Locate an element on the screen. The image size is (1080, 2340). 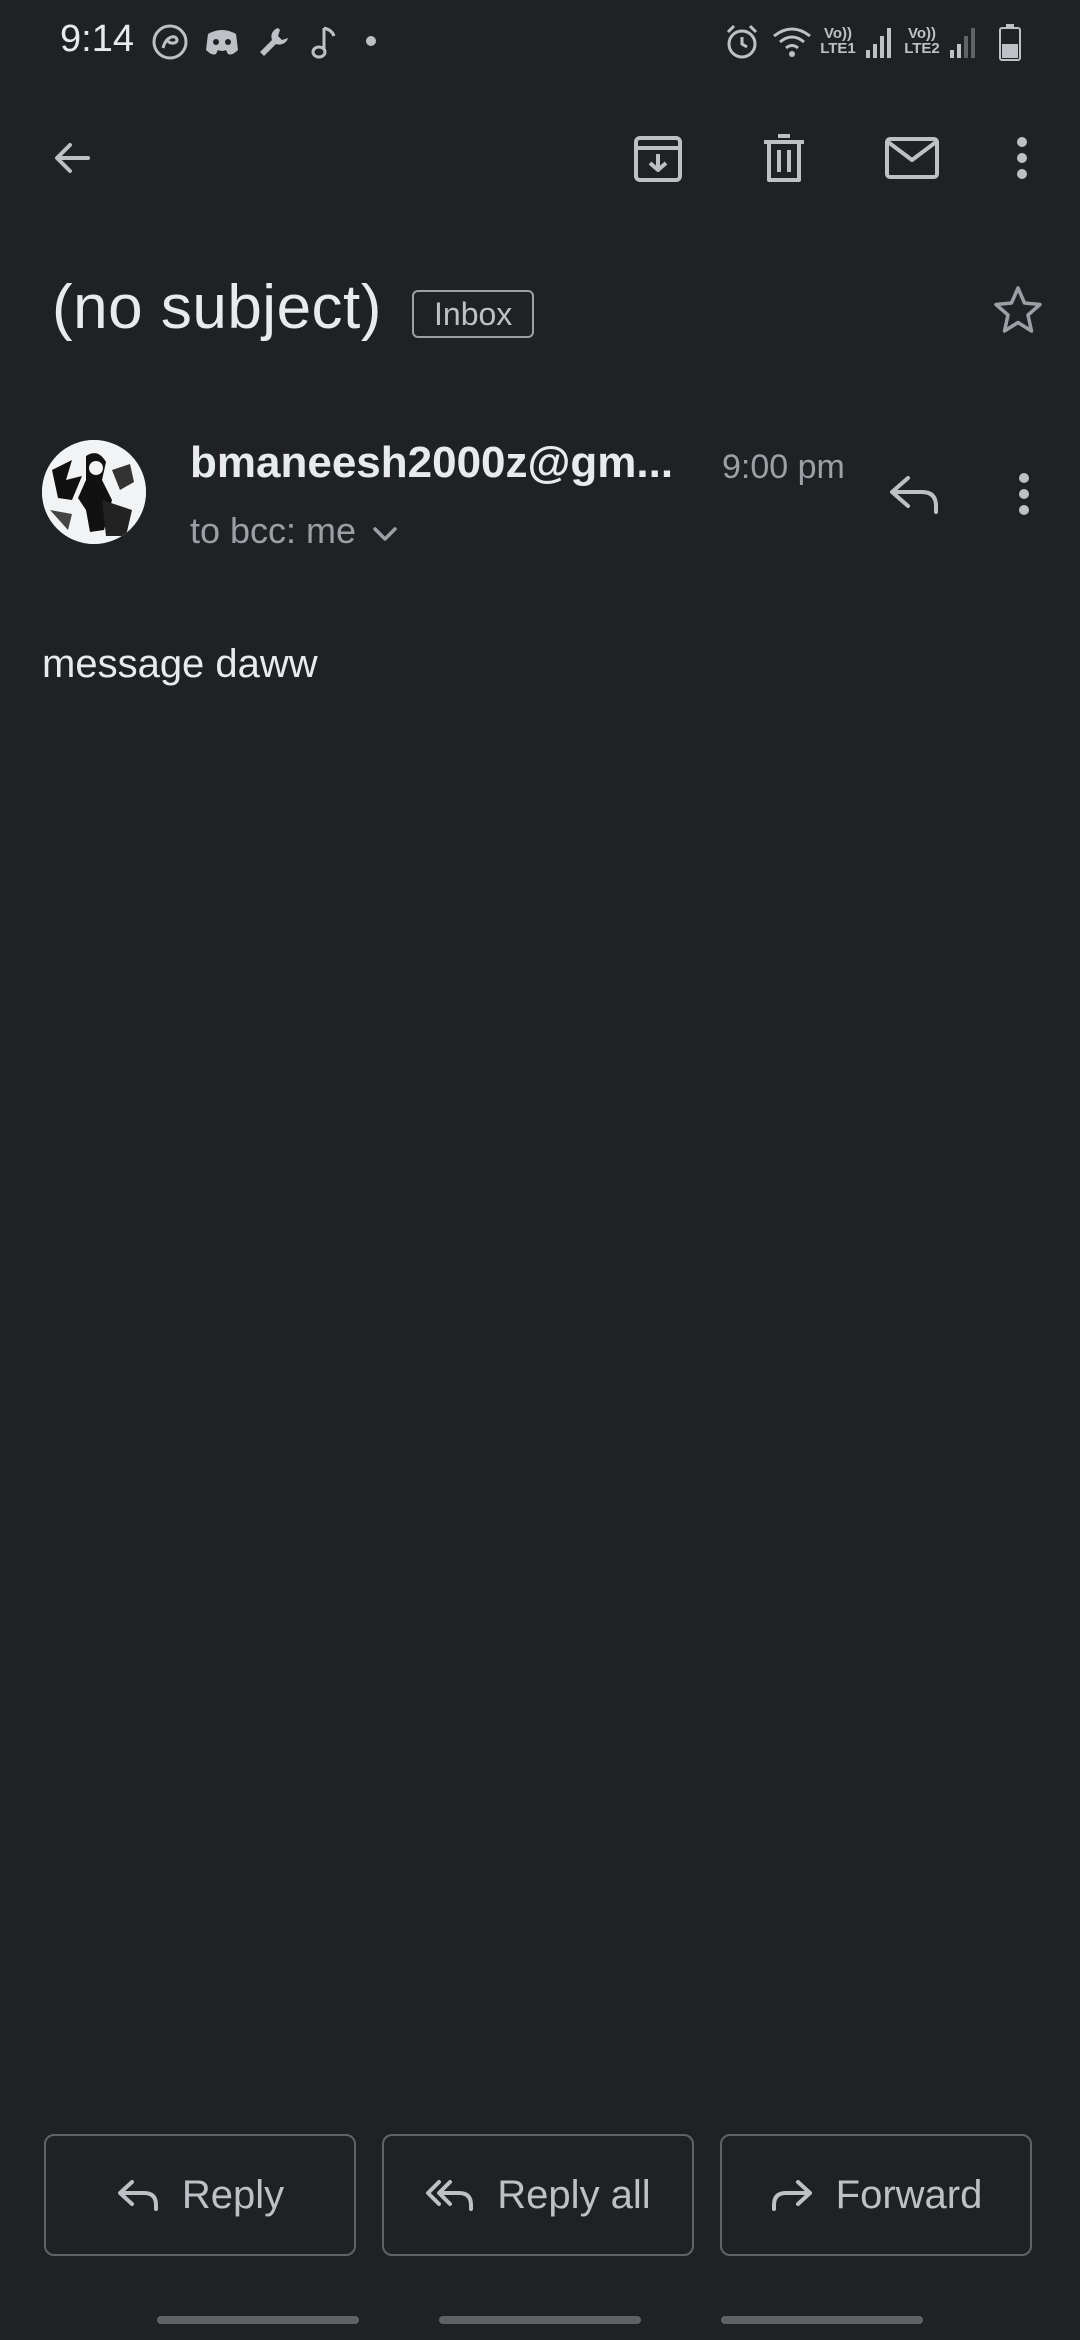
app-bar is located at coordinates (540, 158).